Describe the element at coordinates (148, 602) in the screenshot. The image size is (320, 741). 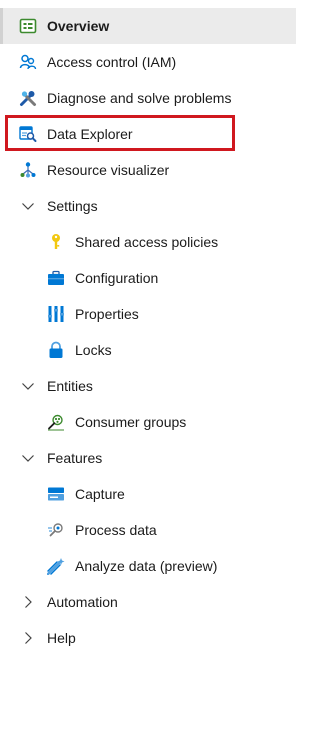
I see `group-automation: Automation` at that location.